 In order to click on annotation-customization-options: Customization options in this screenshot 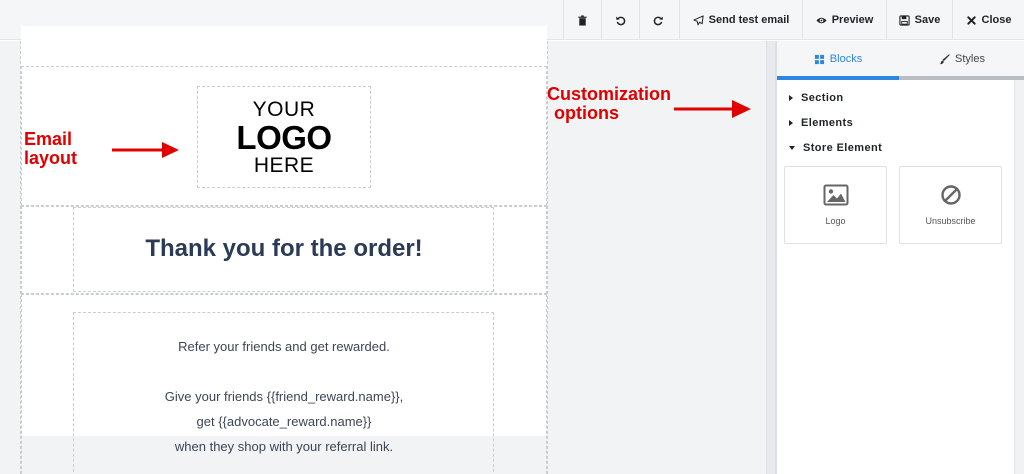, I will do `click(609, 104)`.